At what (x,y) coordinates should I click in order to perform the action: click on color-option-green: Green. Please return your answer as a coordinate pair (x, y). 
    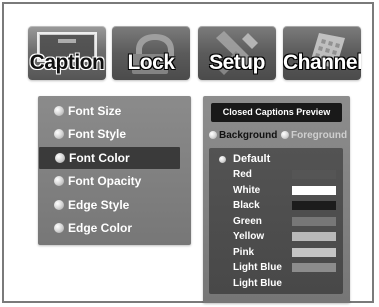
    Looking at the image, I should click on (276, 221).